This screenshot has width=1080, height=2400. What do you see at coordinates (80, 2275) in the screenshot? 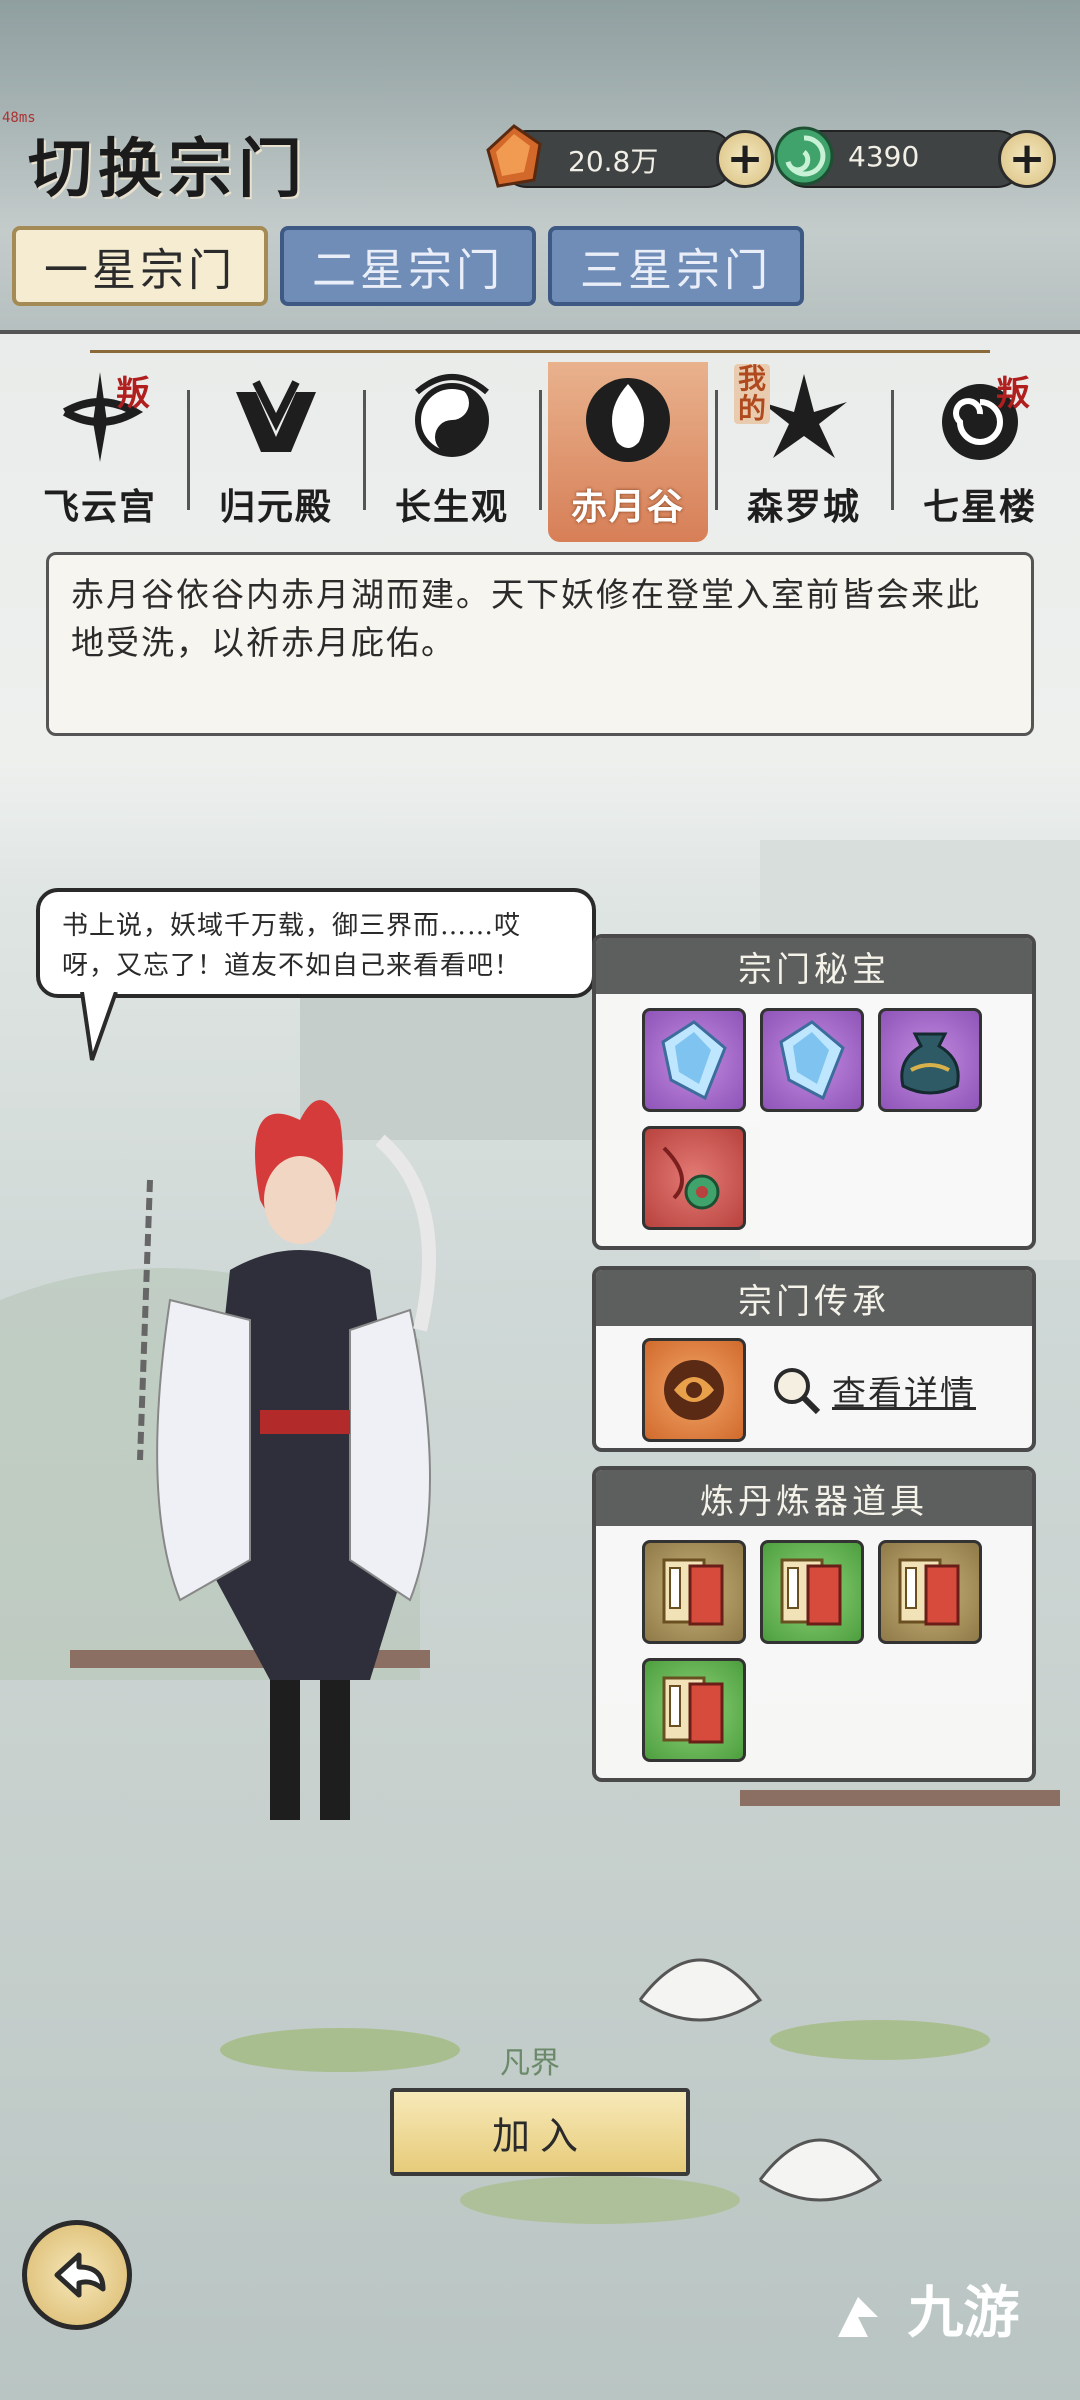
I see `back-arrow-icon` at bounding box center [80, 2275].